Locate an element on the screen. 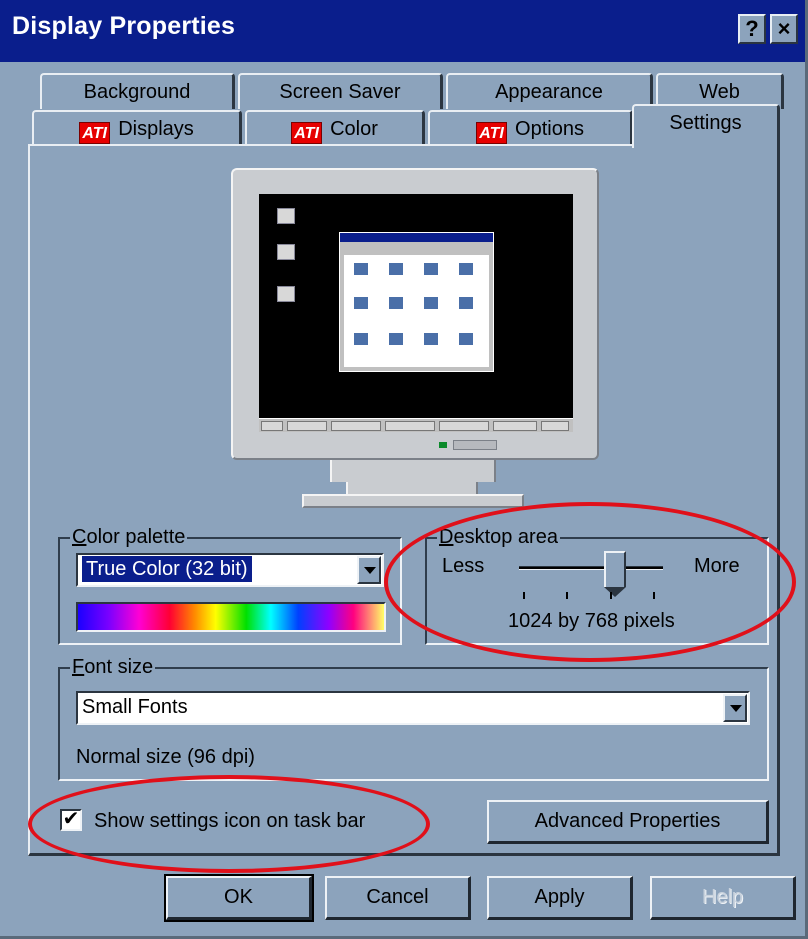 The width and height of the screenshot is (808, 939). font-size-value: Small Fonts is located at coordinates (135, 707).